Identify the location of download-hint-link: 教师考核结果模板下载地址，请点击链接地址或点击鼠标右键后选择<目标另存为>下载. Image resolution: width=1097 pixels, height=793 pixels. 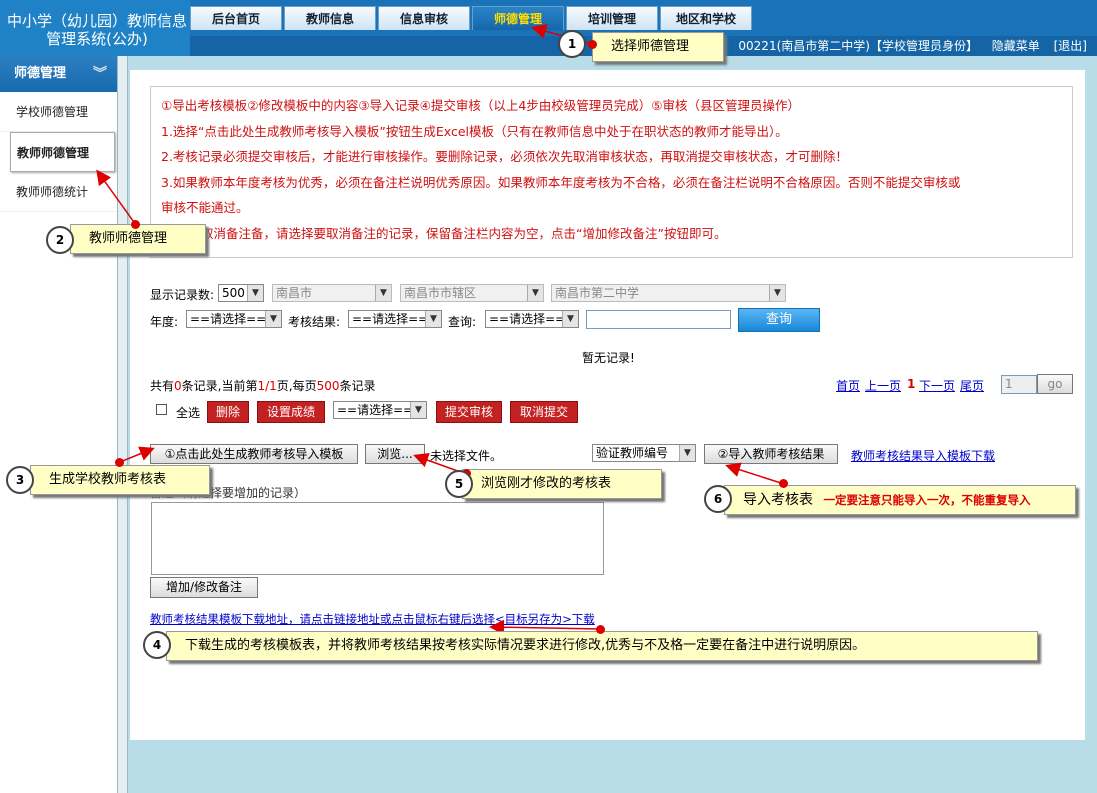
(372, 619).